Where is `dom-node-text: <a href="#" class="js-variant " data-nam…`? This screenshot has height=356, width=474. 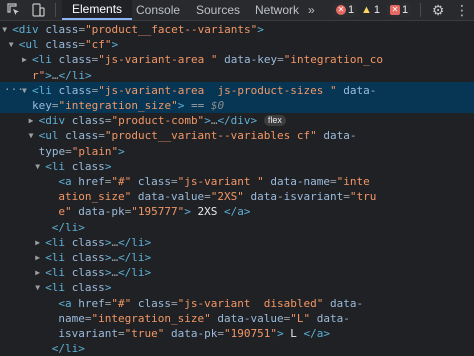
dom-node-text: <a href="#" class="js-variant " data-nam… is located at coordinates (214, 181).